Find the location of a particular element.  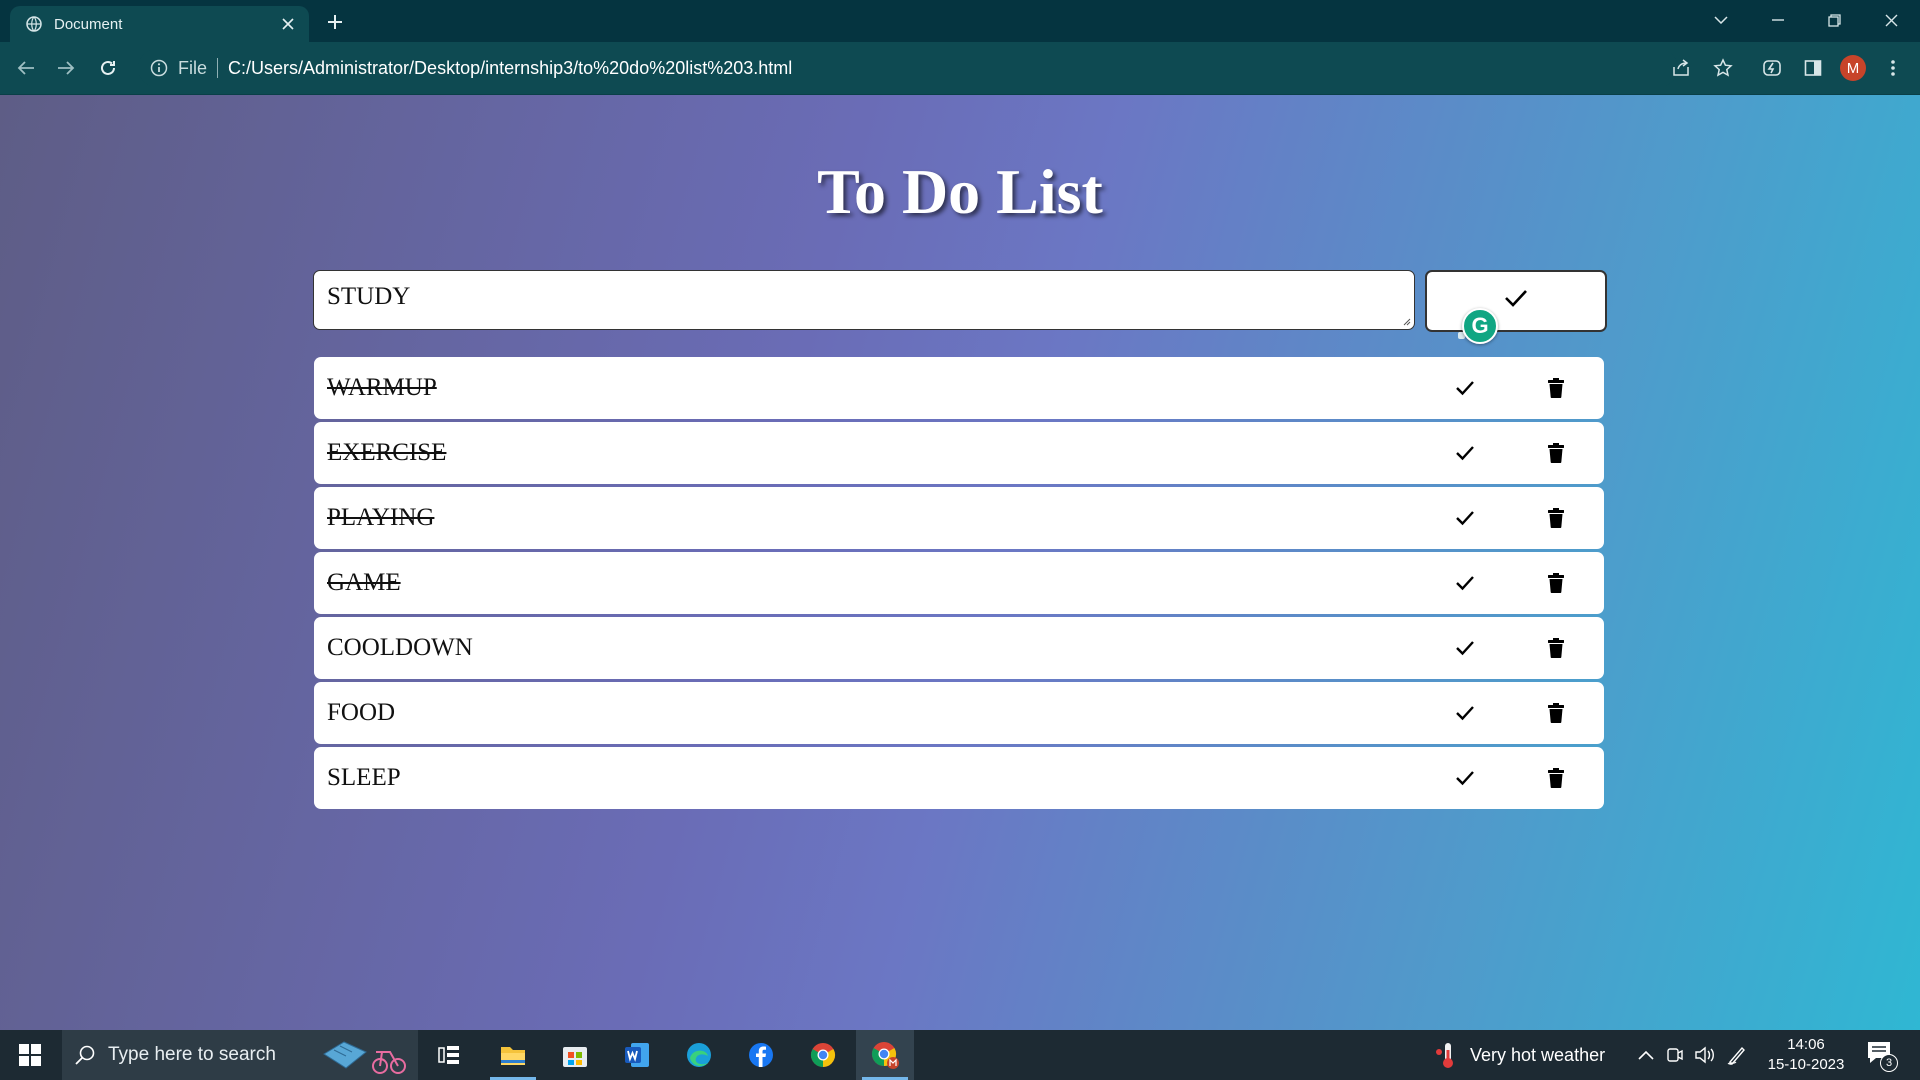

pen-workspace-icon is located at coordinates (1737, 1055).